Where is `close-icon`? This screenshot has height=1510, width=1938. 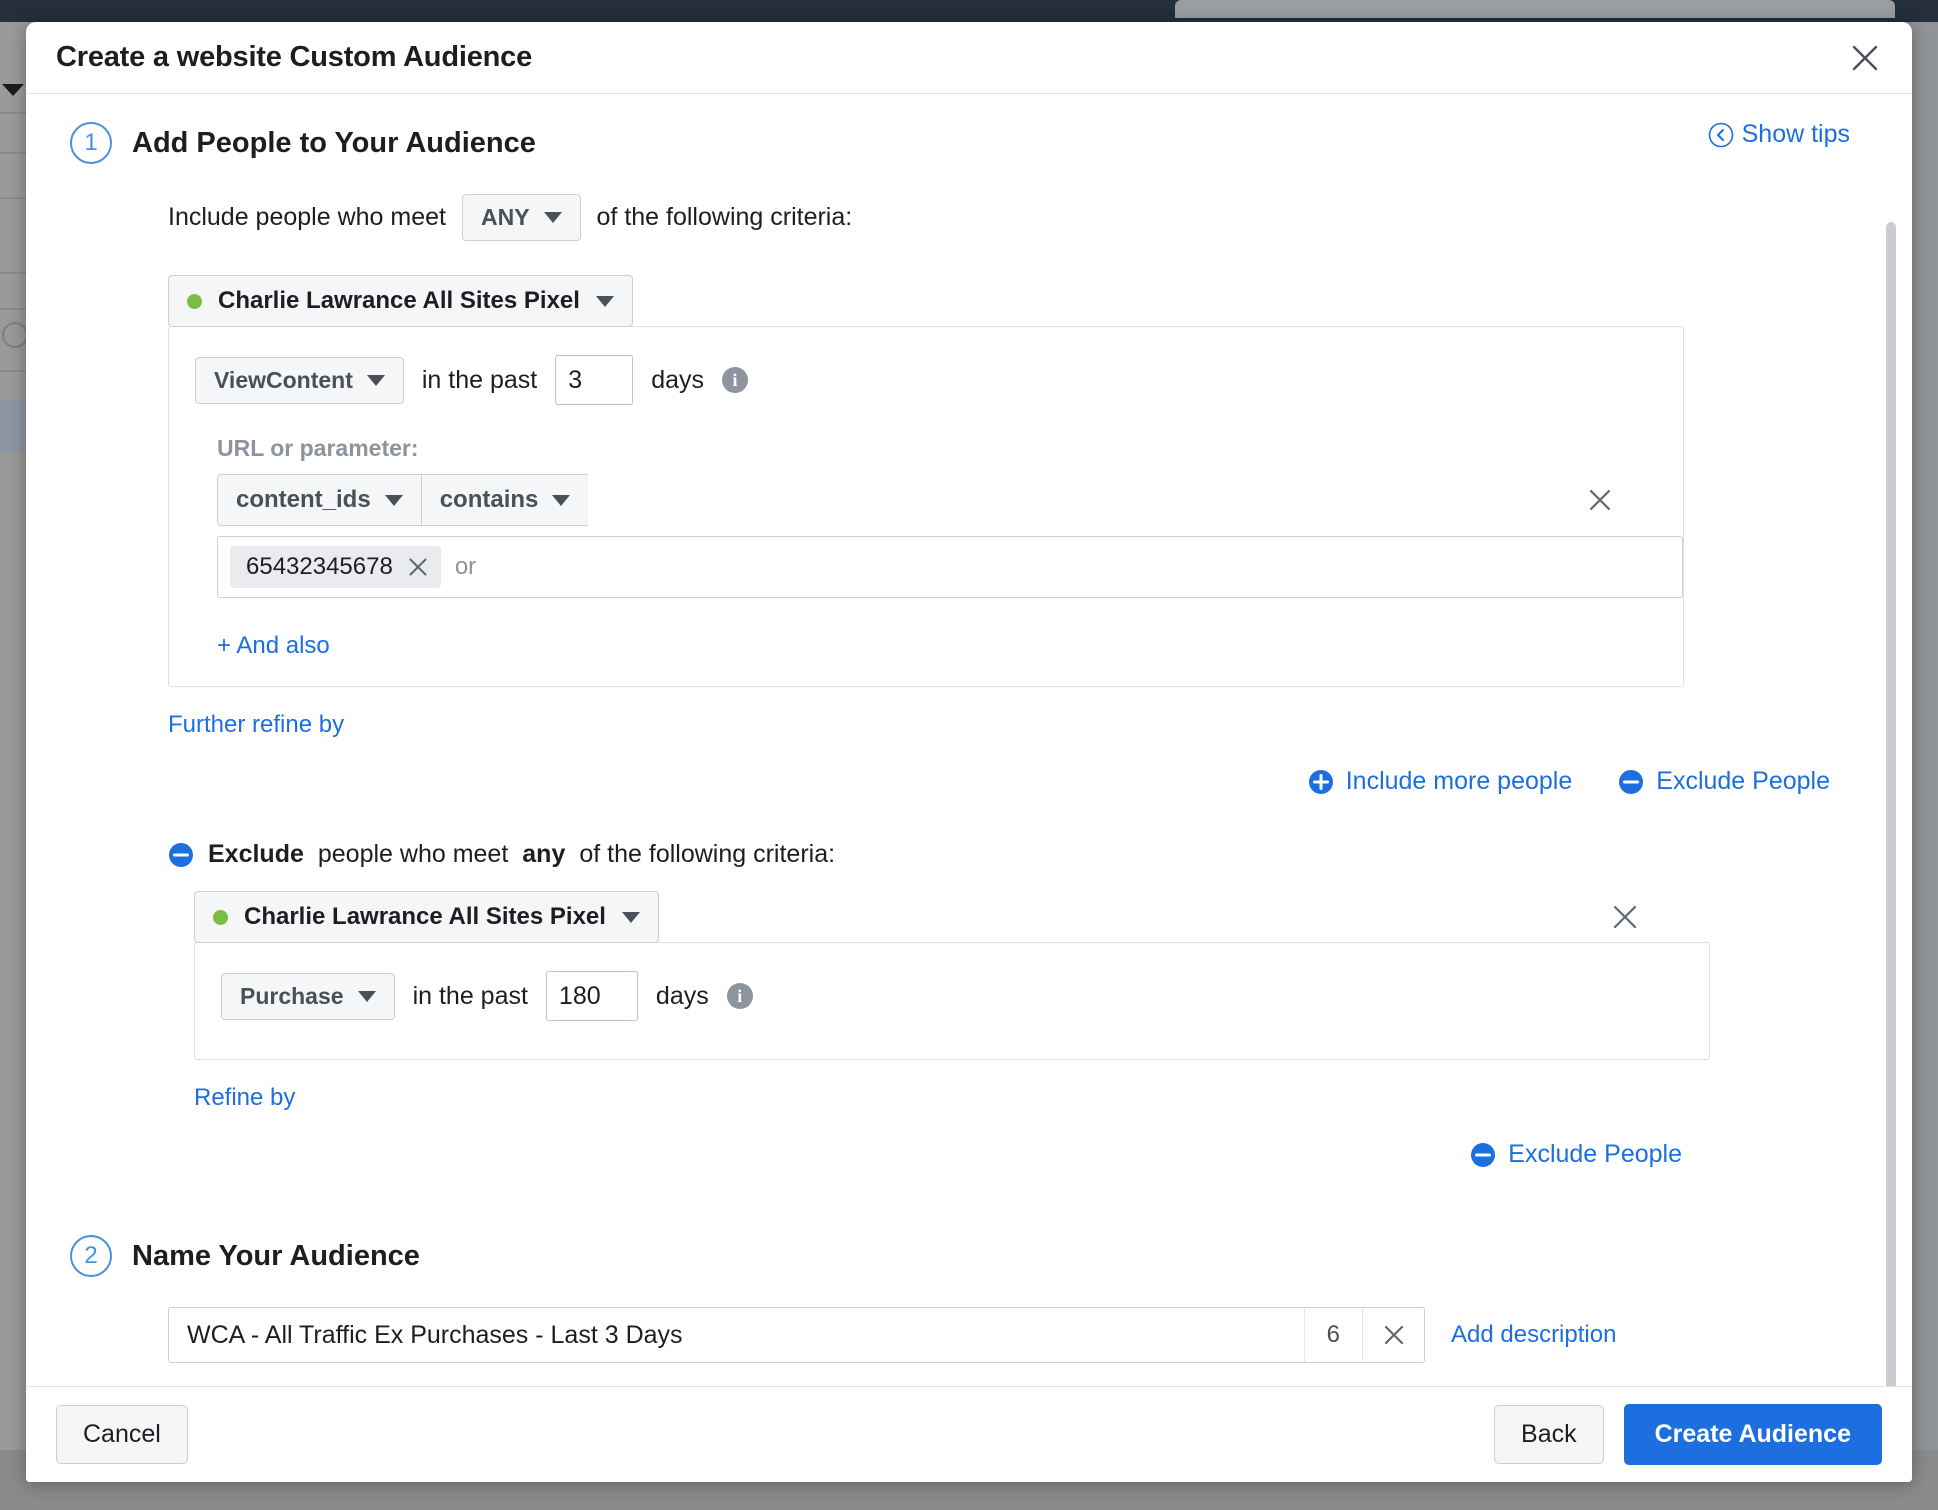
close-icon is located at coordinates (1865, 58).